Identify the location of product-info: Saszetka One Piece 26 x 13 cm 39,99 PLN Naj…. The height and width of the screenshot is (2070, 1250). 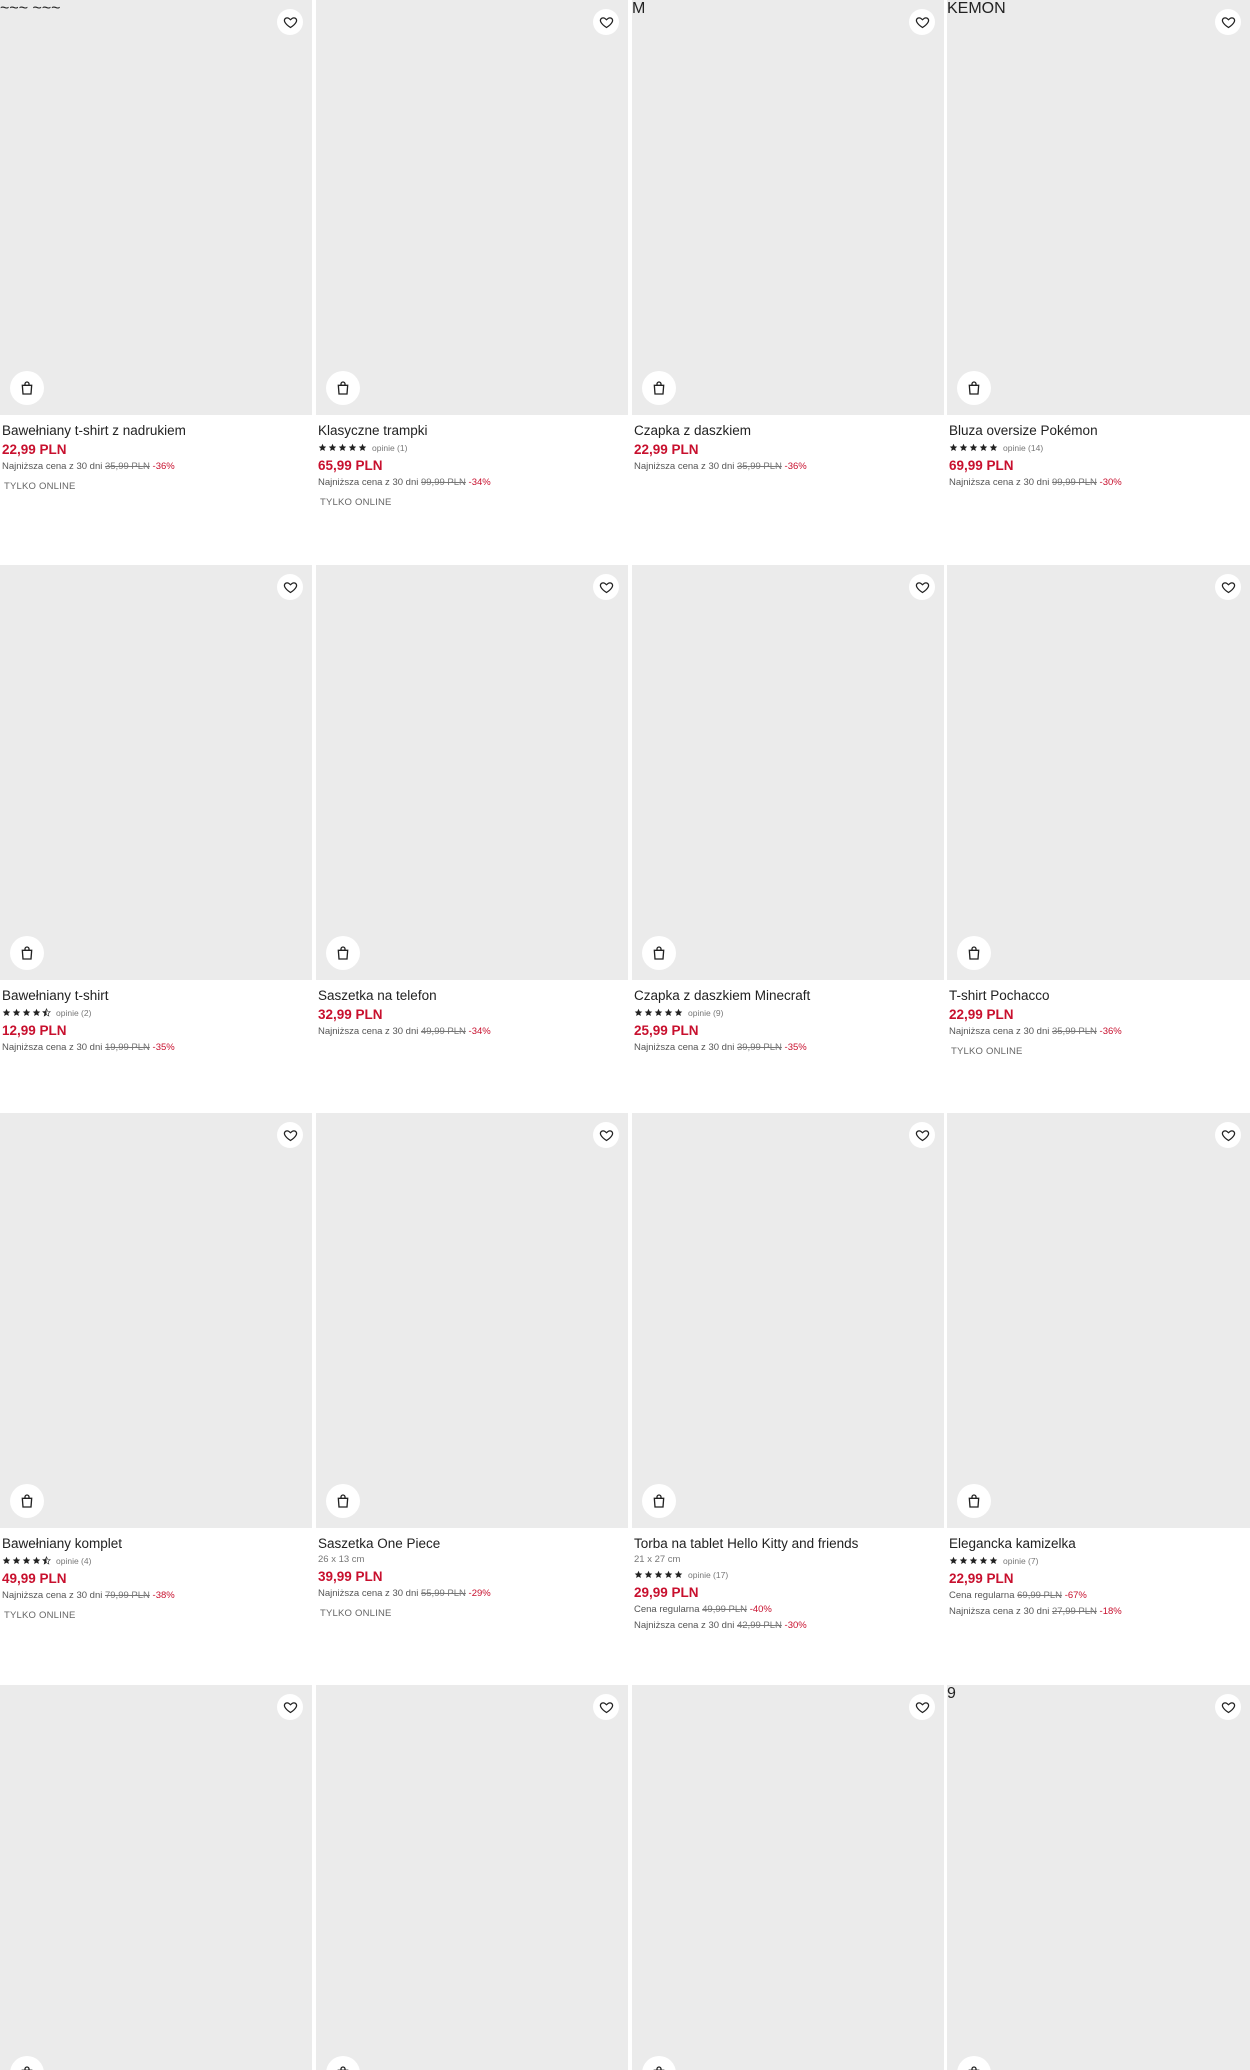
(471, 1577).